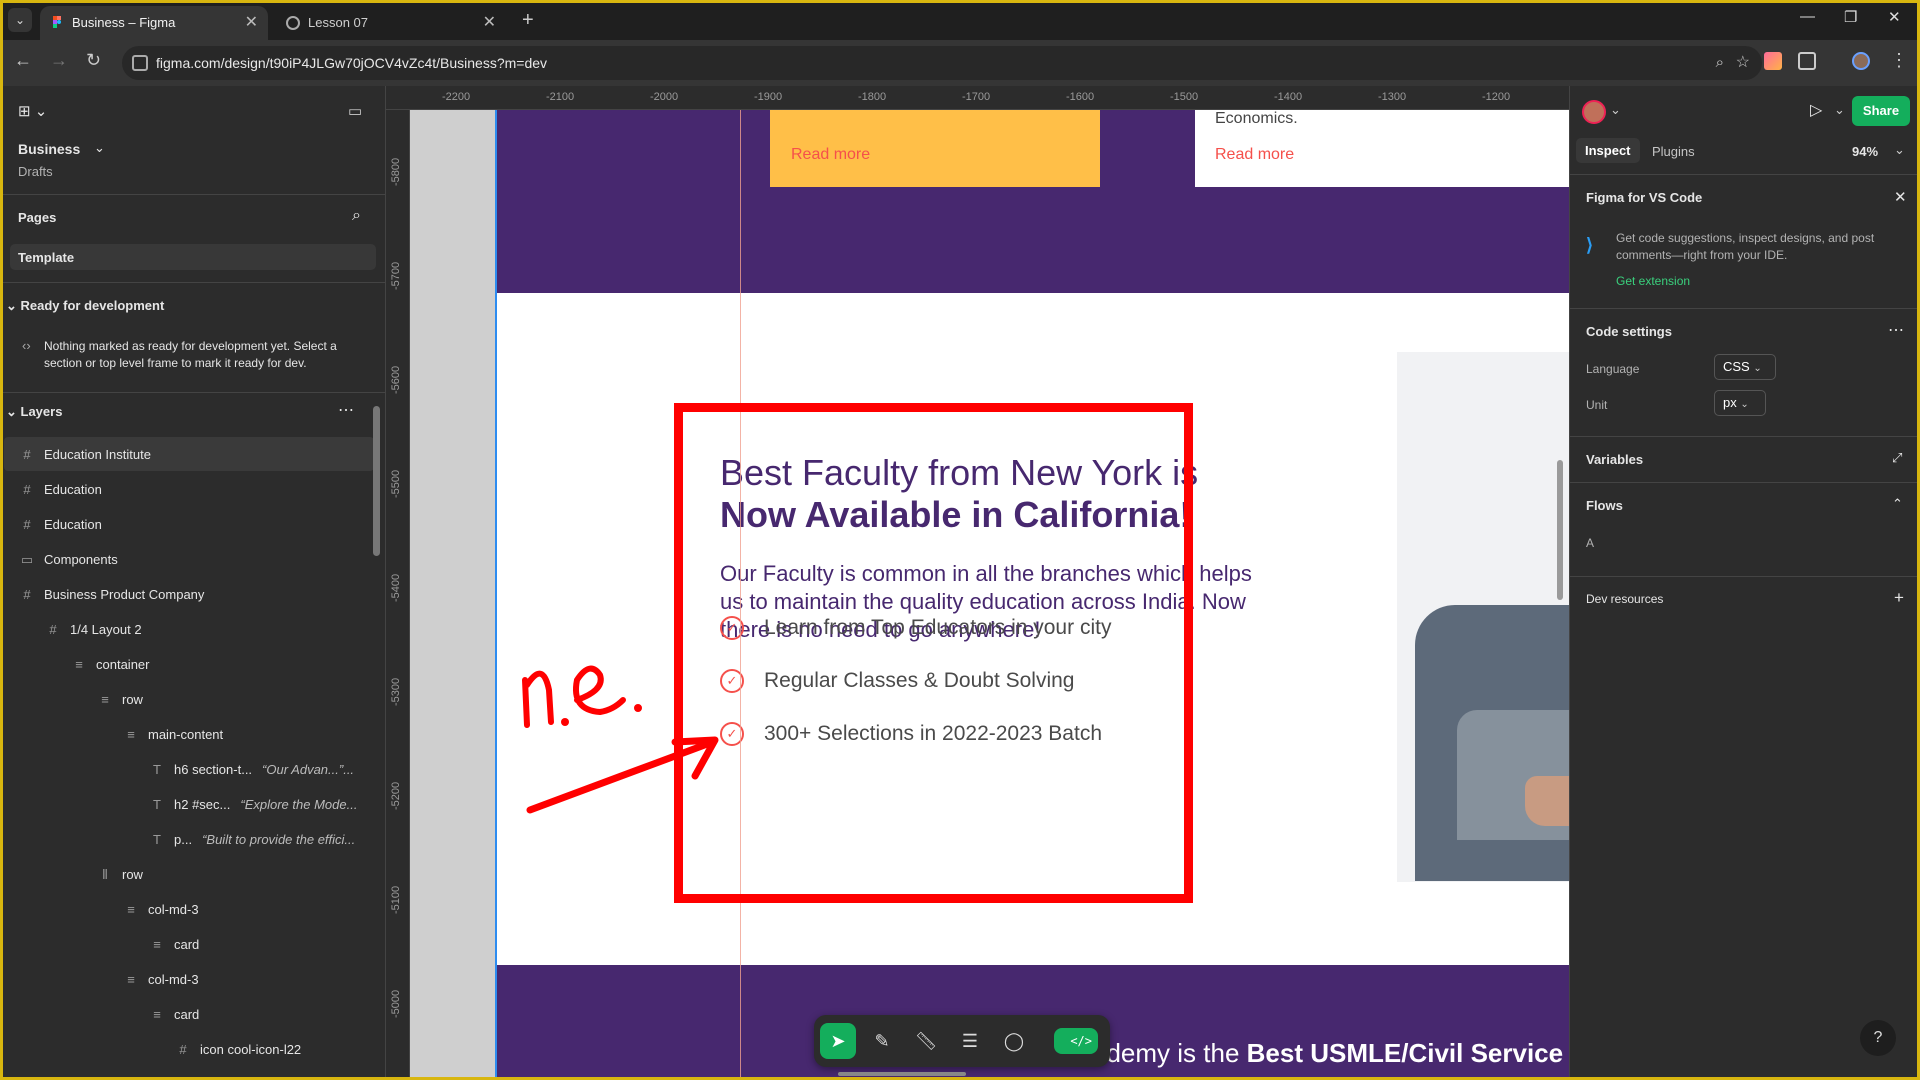  What do you see at coordinates (1644, 197) in the screenshot?
I see `vscode-title: Figma for VS Code` at bounding box center [1644, 197].